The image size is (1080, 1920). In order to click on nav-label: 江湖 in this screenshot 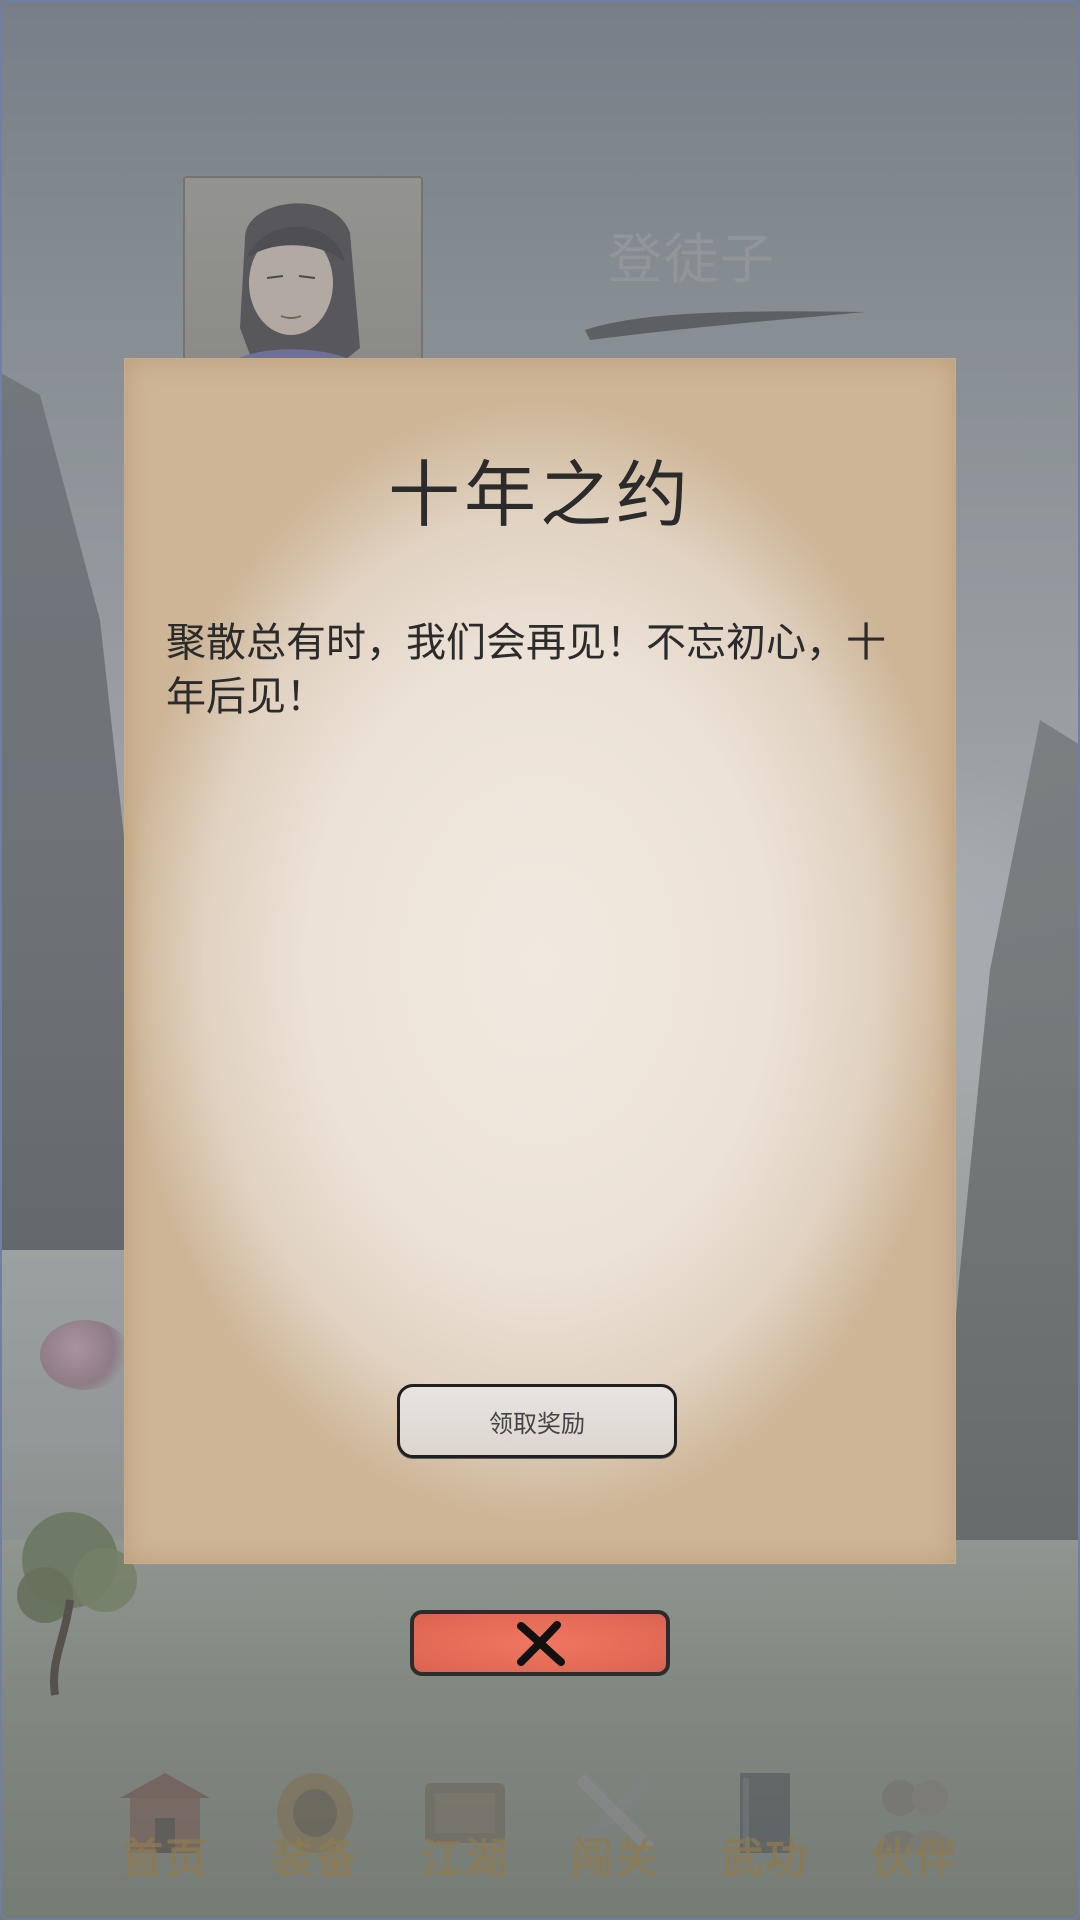, I will do `click(464, 1858)`.